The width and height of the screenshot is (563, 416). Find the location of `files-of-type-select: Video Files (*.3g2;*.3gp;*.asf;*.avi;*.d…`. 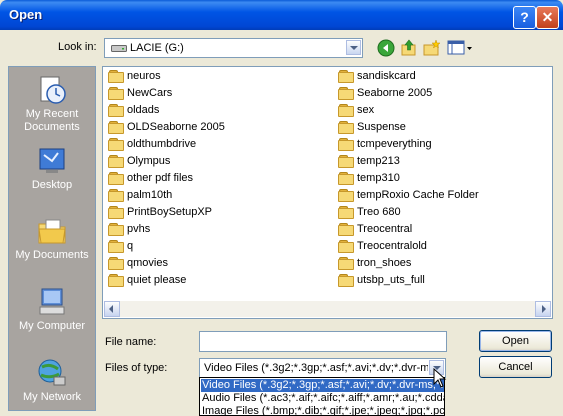

files-of-type-select: Video Files (*.3g2;*.3gp;*.asf;*.avi;*.d… is located at coordinates (322, 368).